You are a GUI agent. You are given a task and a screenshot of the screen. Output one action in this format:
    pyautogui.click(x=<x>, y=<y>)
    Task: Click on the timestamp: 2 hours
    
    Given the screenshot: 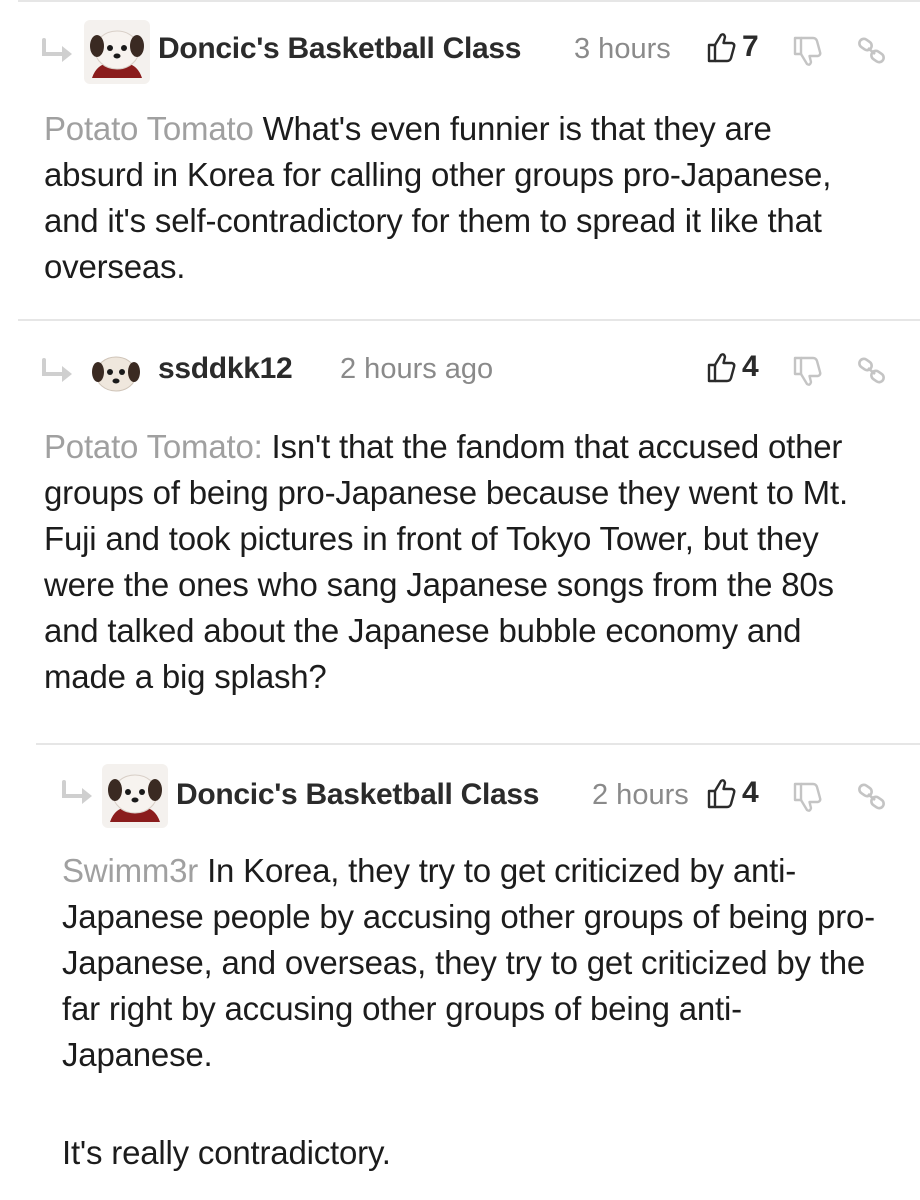 What is the action you would take?
    pyautogui.click(x=640, y=795)
    